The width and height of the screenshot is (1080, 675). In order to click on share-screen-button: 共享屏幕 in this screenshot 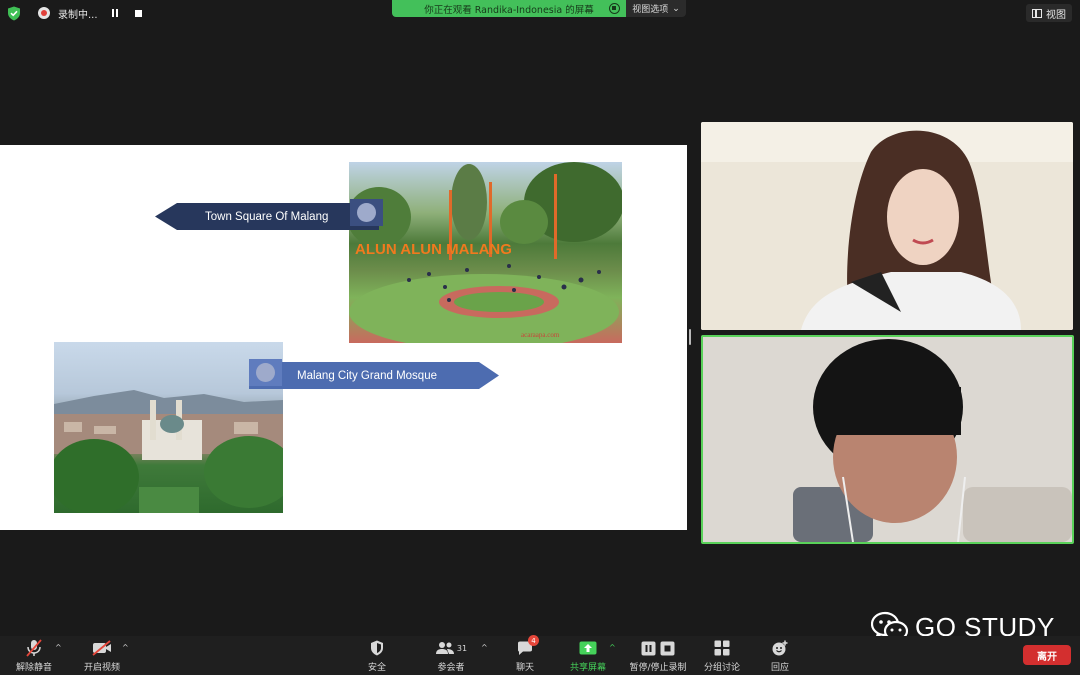, I will do `click(588, 656)`.